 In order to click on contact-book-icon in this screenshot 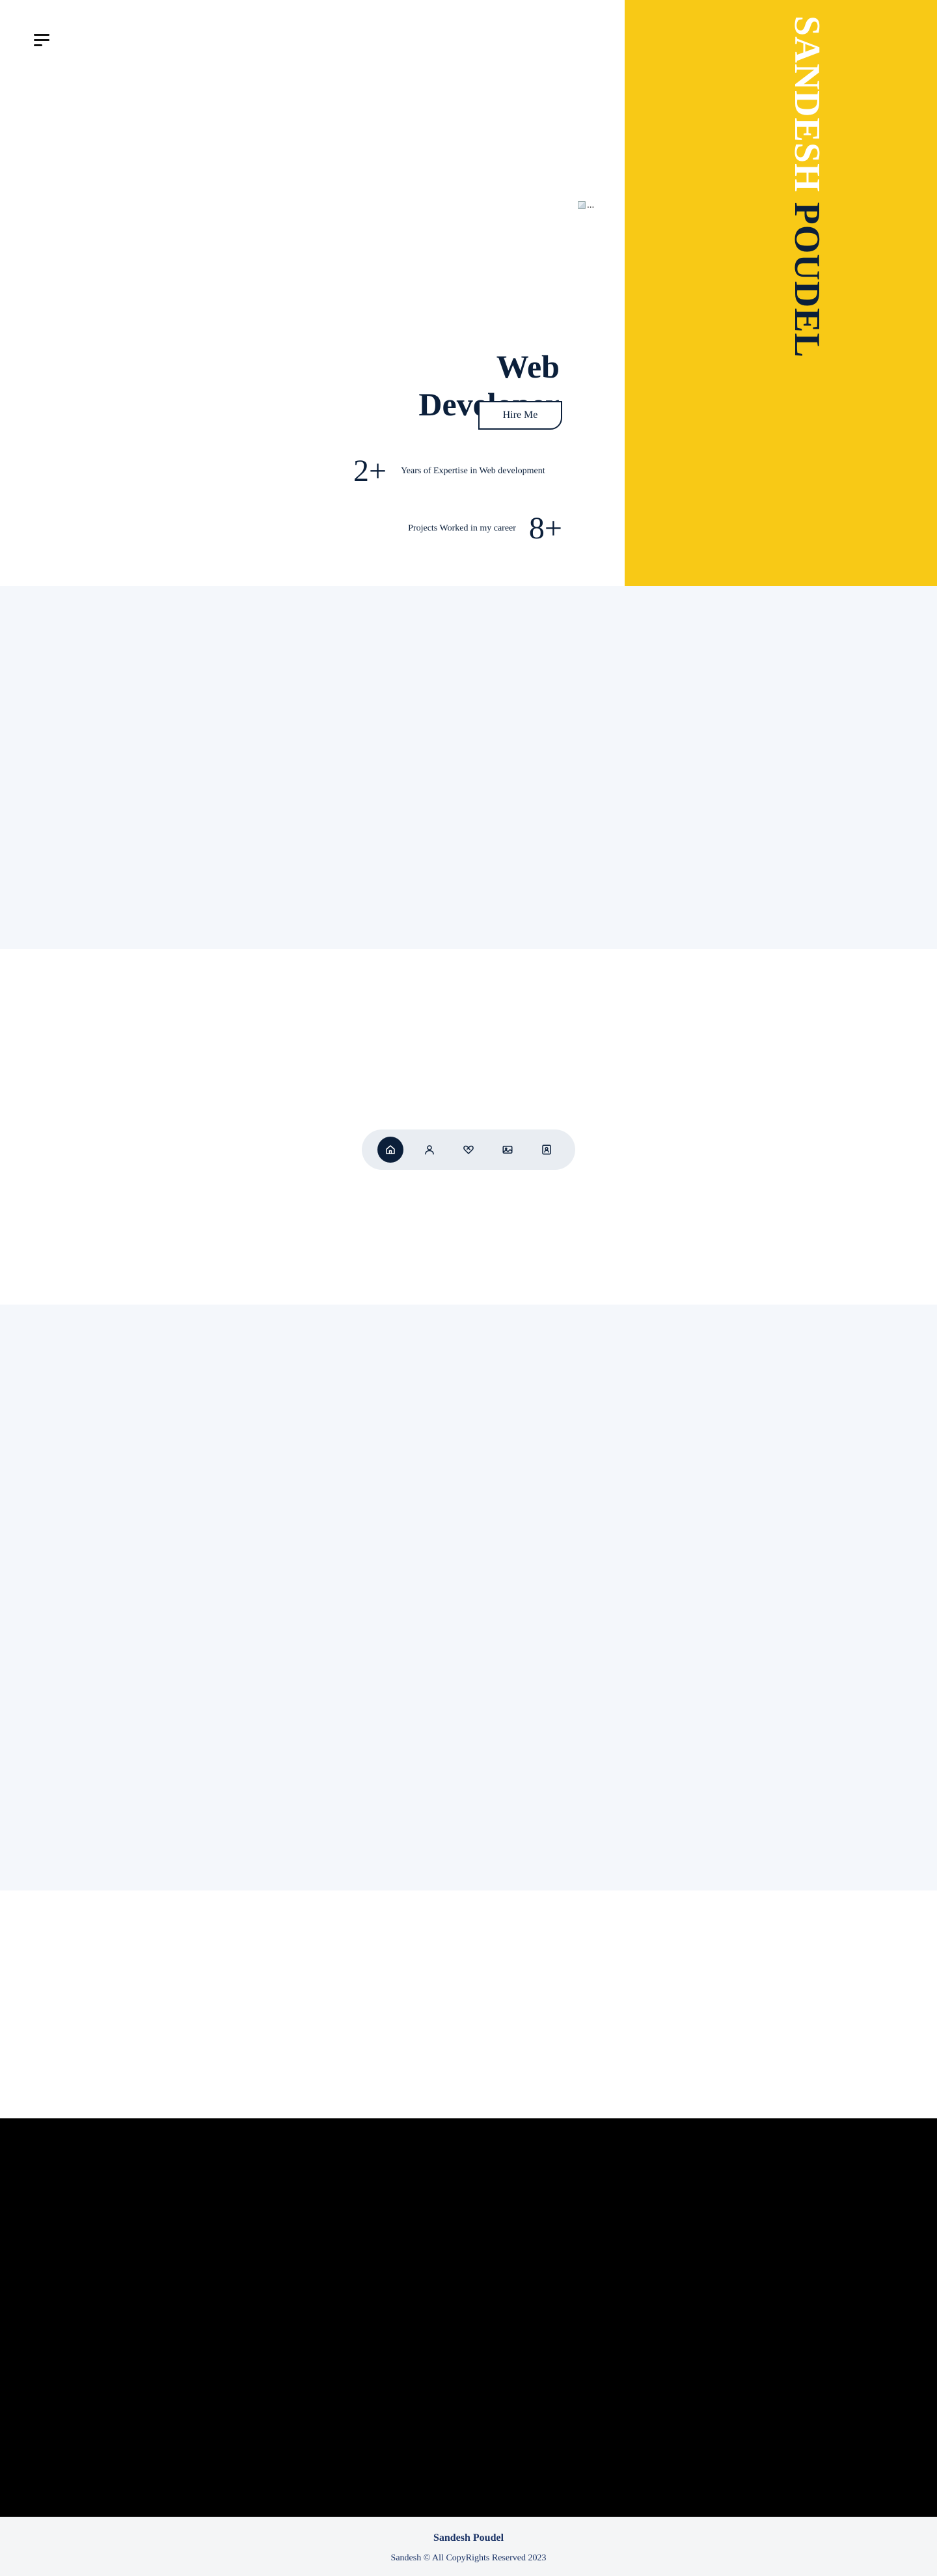, I will do `click(546, 1149)`.